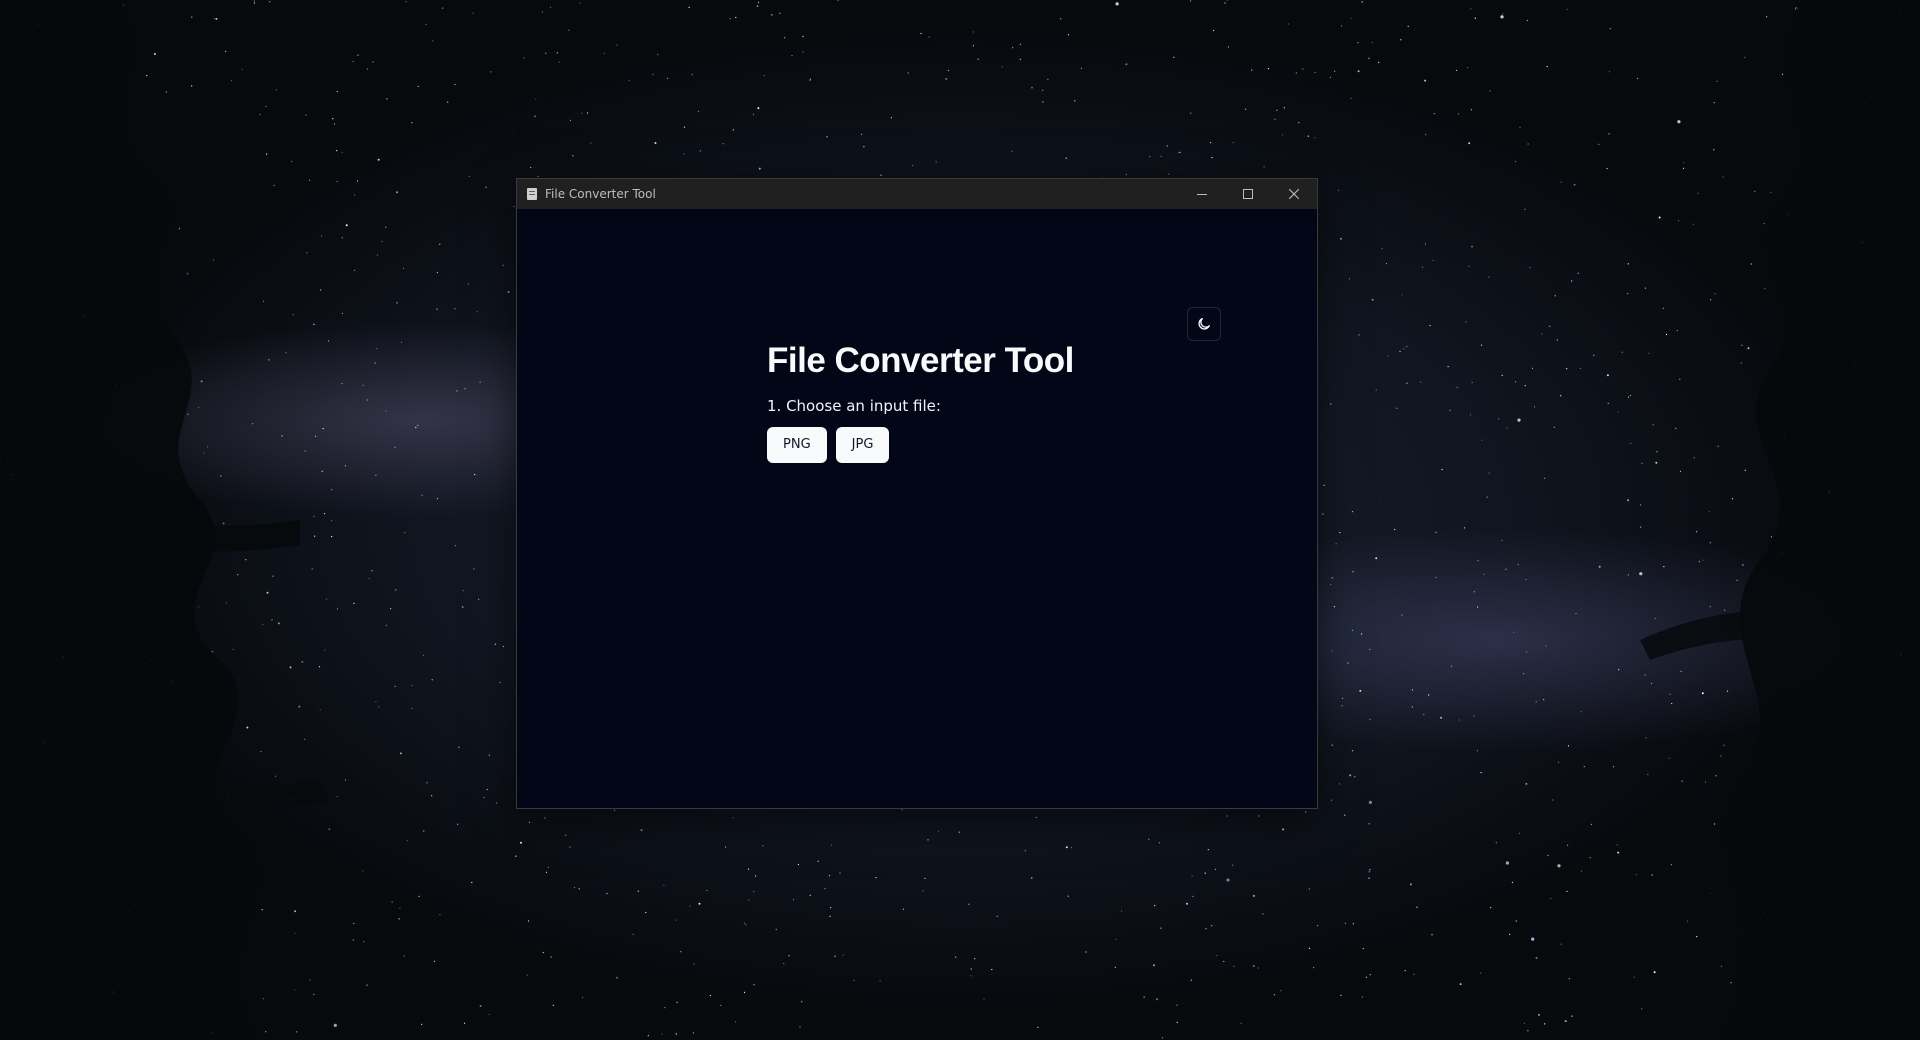 The height and width of the screenshot is (1040, 1920). Describe the element at coordinates (1294, 194) in the screenshot. I see `close-button` at that location.